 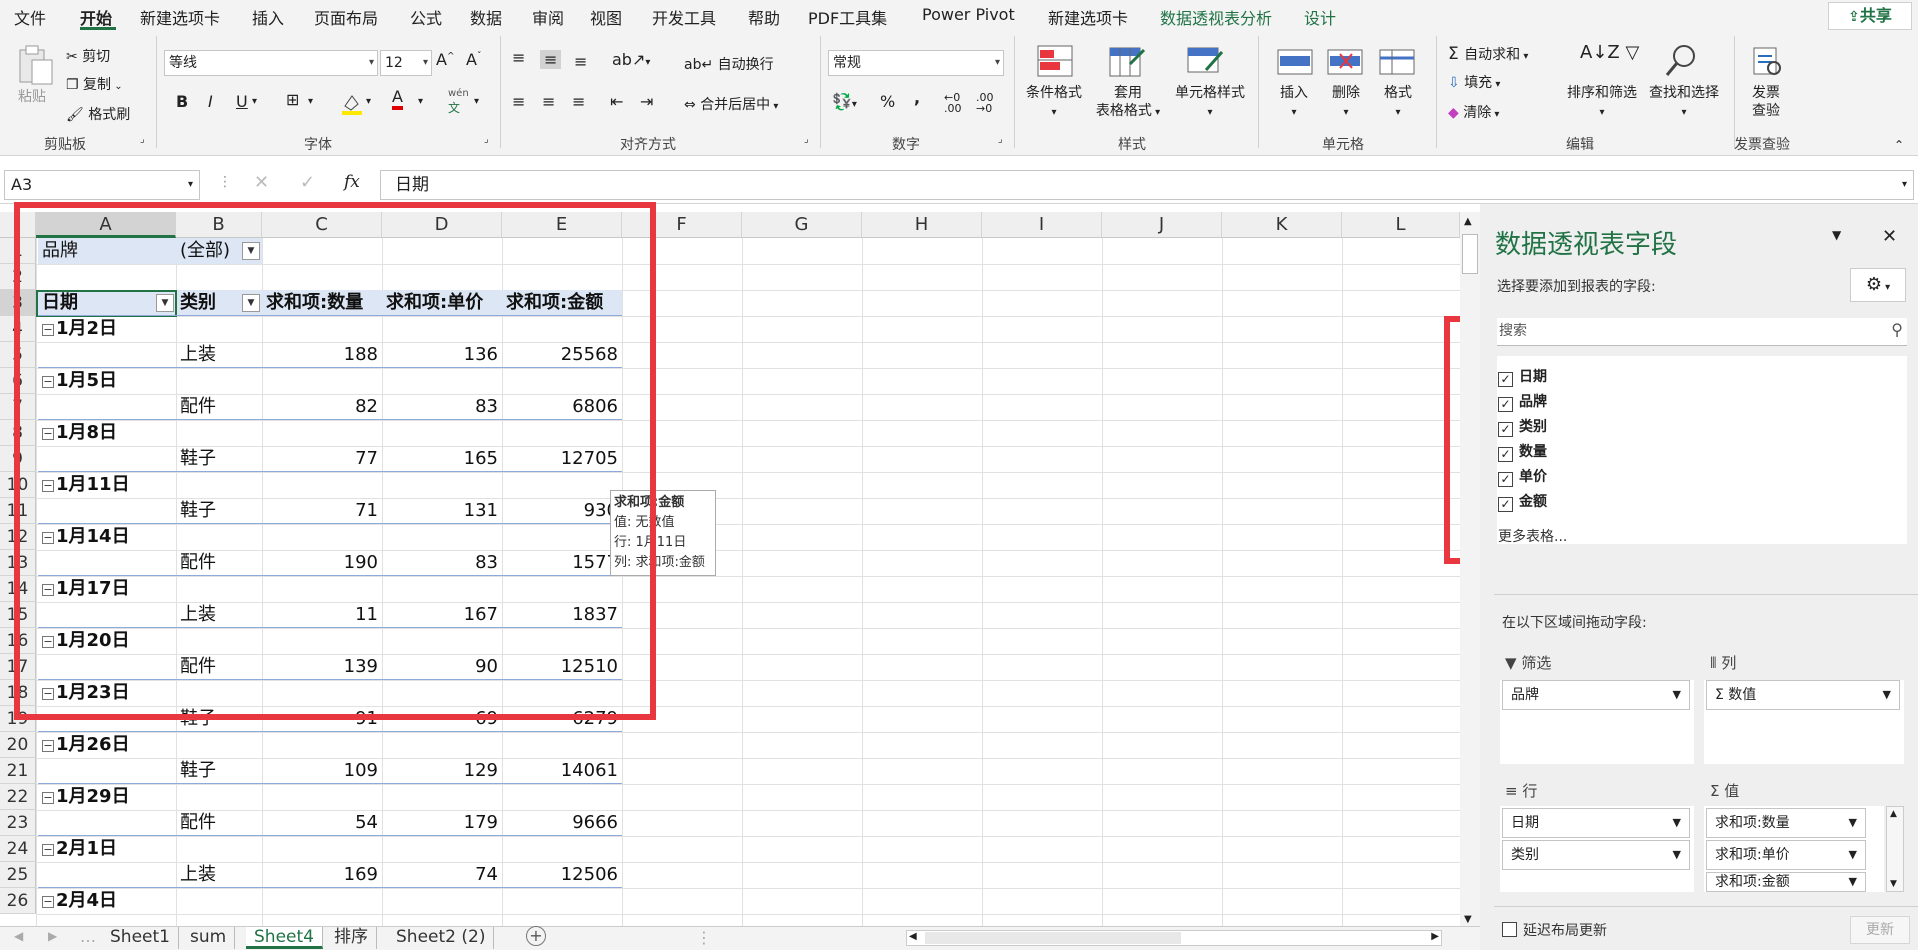 What do you see at coordinates (98, 114) in the screenshot?
I see `format-painter-button: 🖌 格式刷` at bounding box center [98, 114].